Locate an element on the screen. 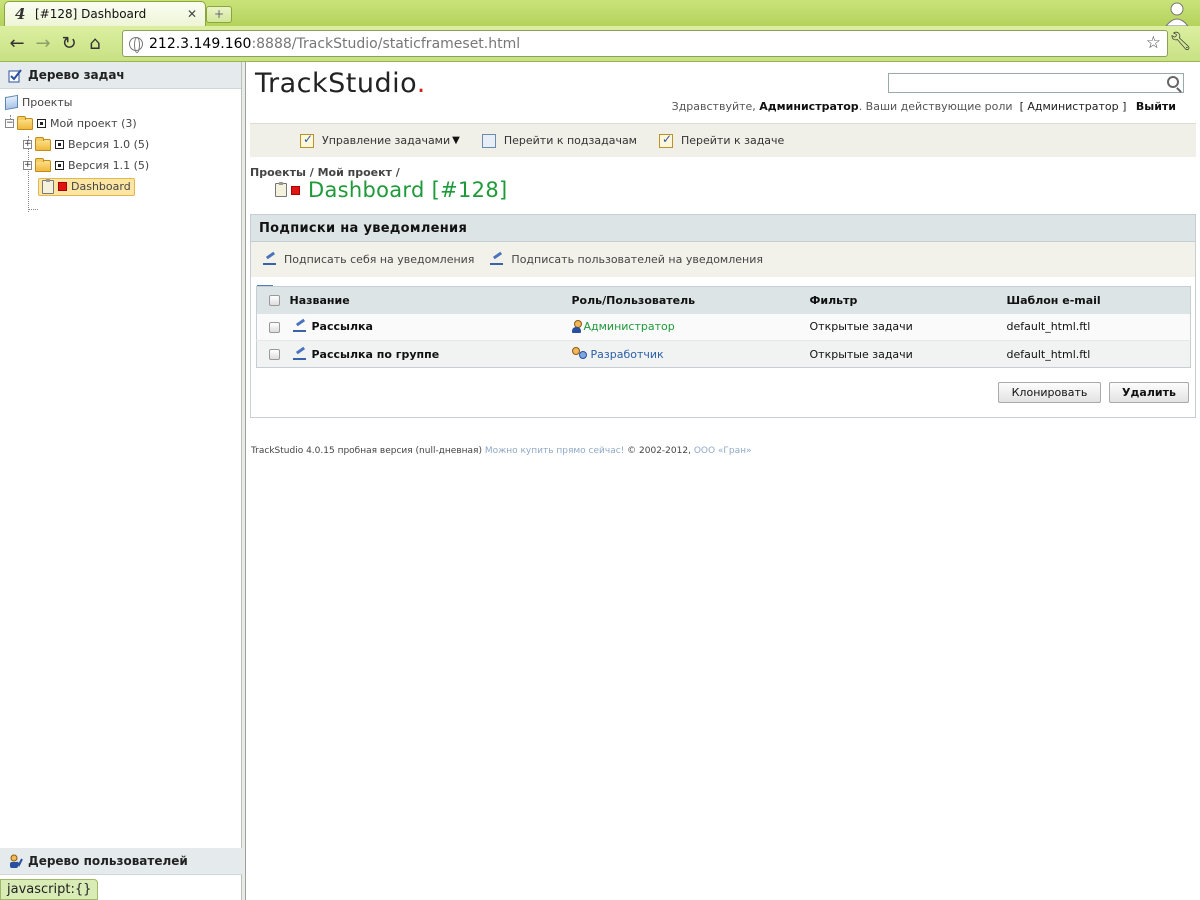 The image size is (1200, 900). globe-icon is located at coordinates (136, 44).